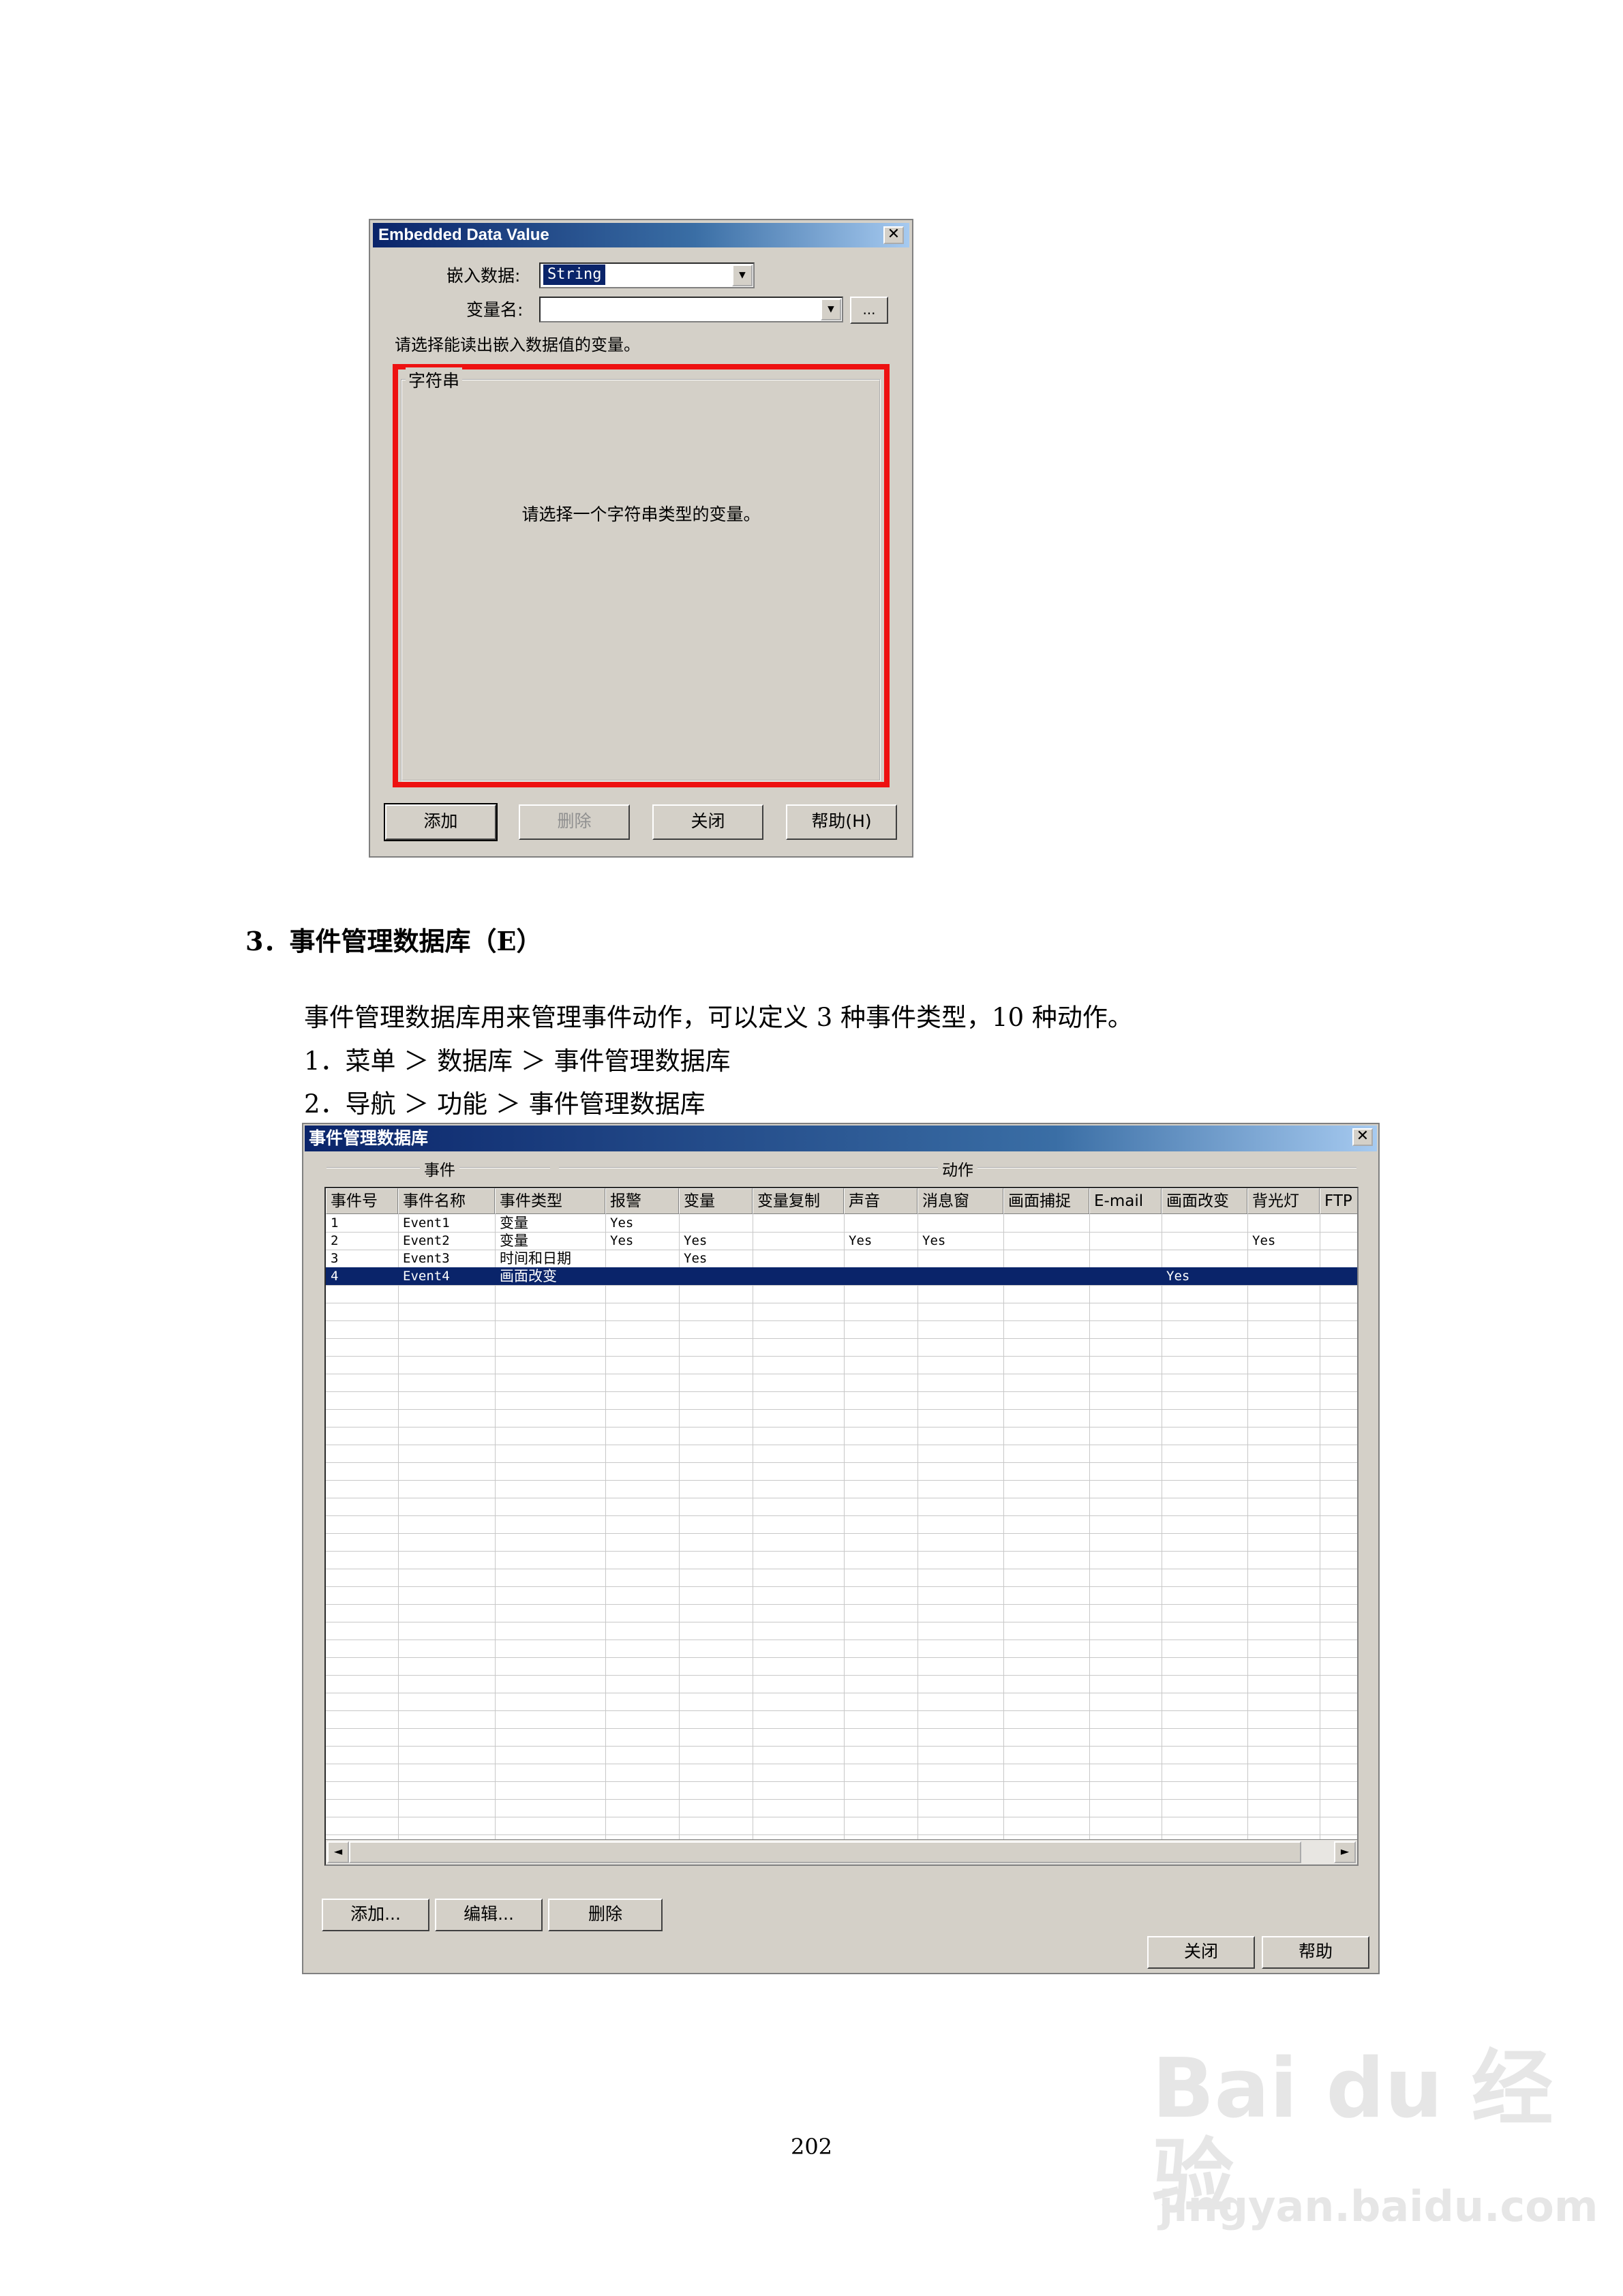 The width and height of the screenshot is (1623, 2296). What do you see at coordinates (1046, 1201) in the screenshot?
I see `column-header: 画面捕捉` at bounding box center [1046, 1201].